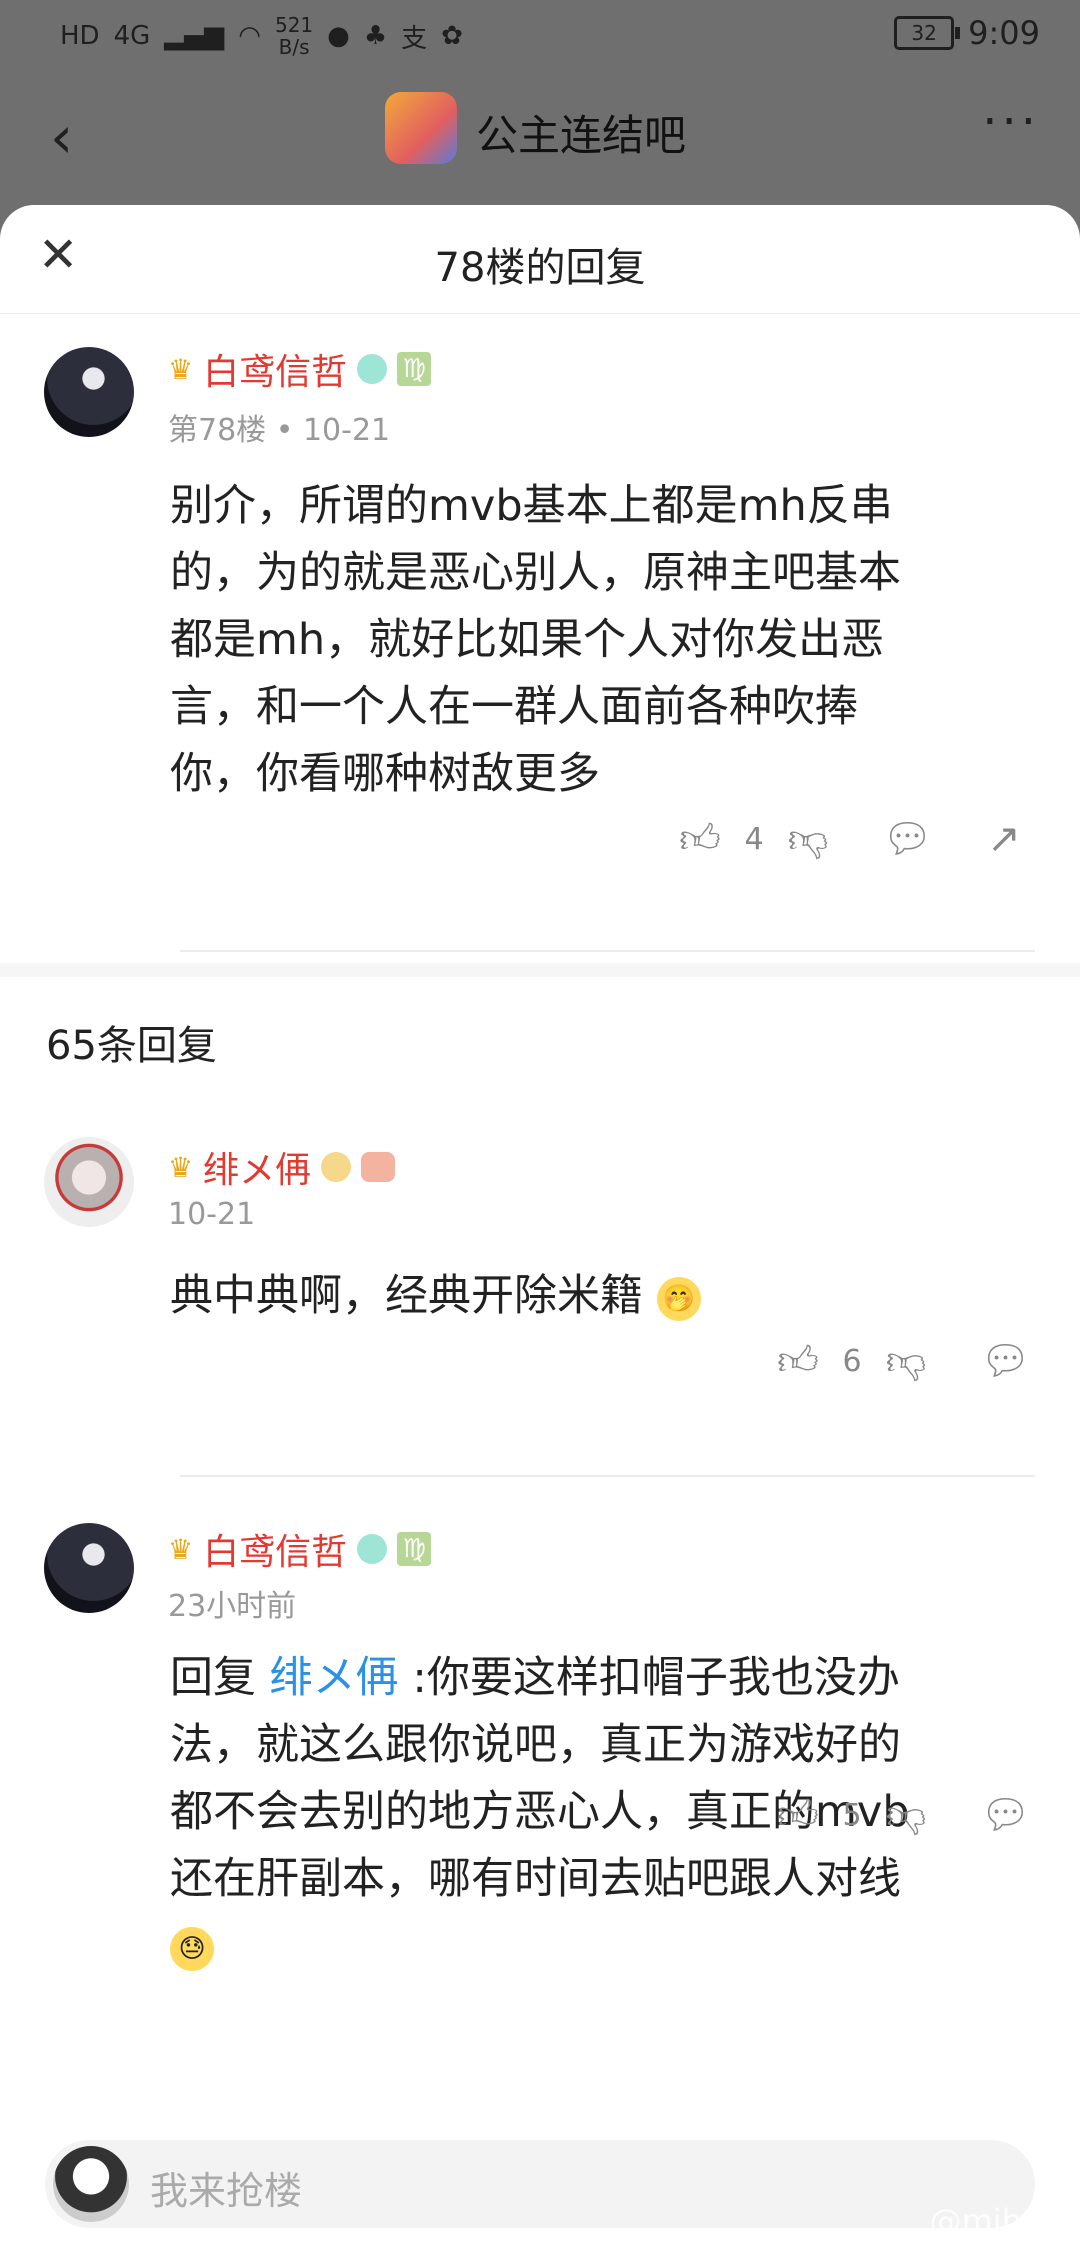  What do you see at coordinates (927, 33) in the screenshot?
I see `battery-icon: 32` at bounding box center [927, 33].